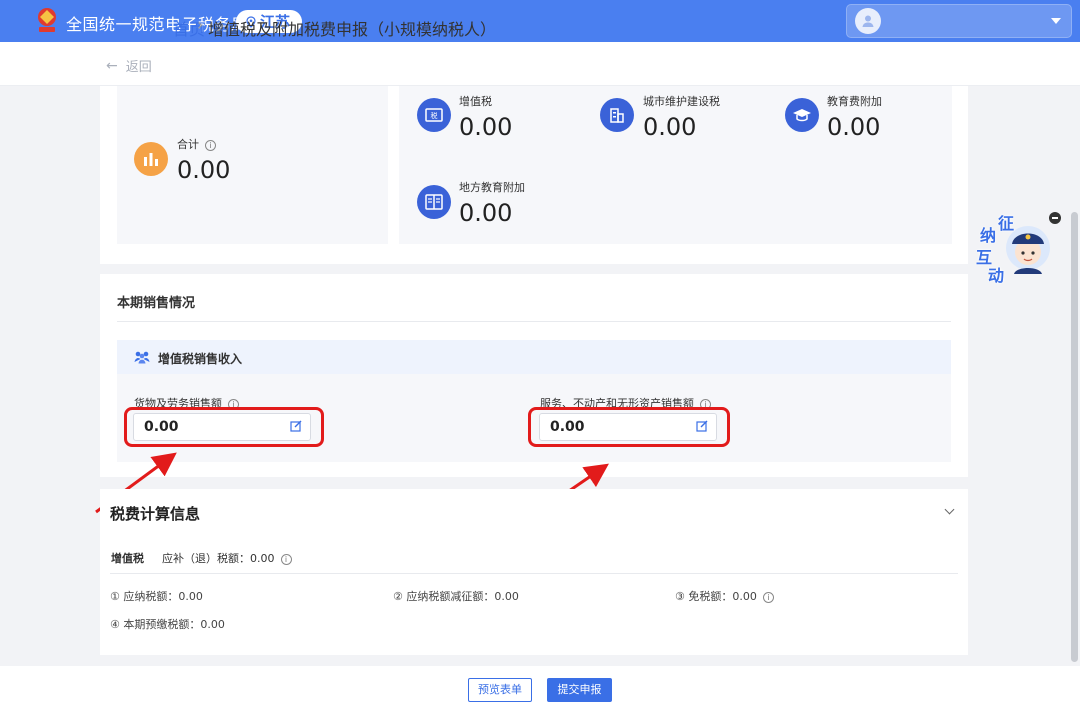  I want to click on calc-prepaid-tax: ④ 本期预缴税额：0.00, so click(167, 624).